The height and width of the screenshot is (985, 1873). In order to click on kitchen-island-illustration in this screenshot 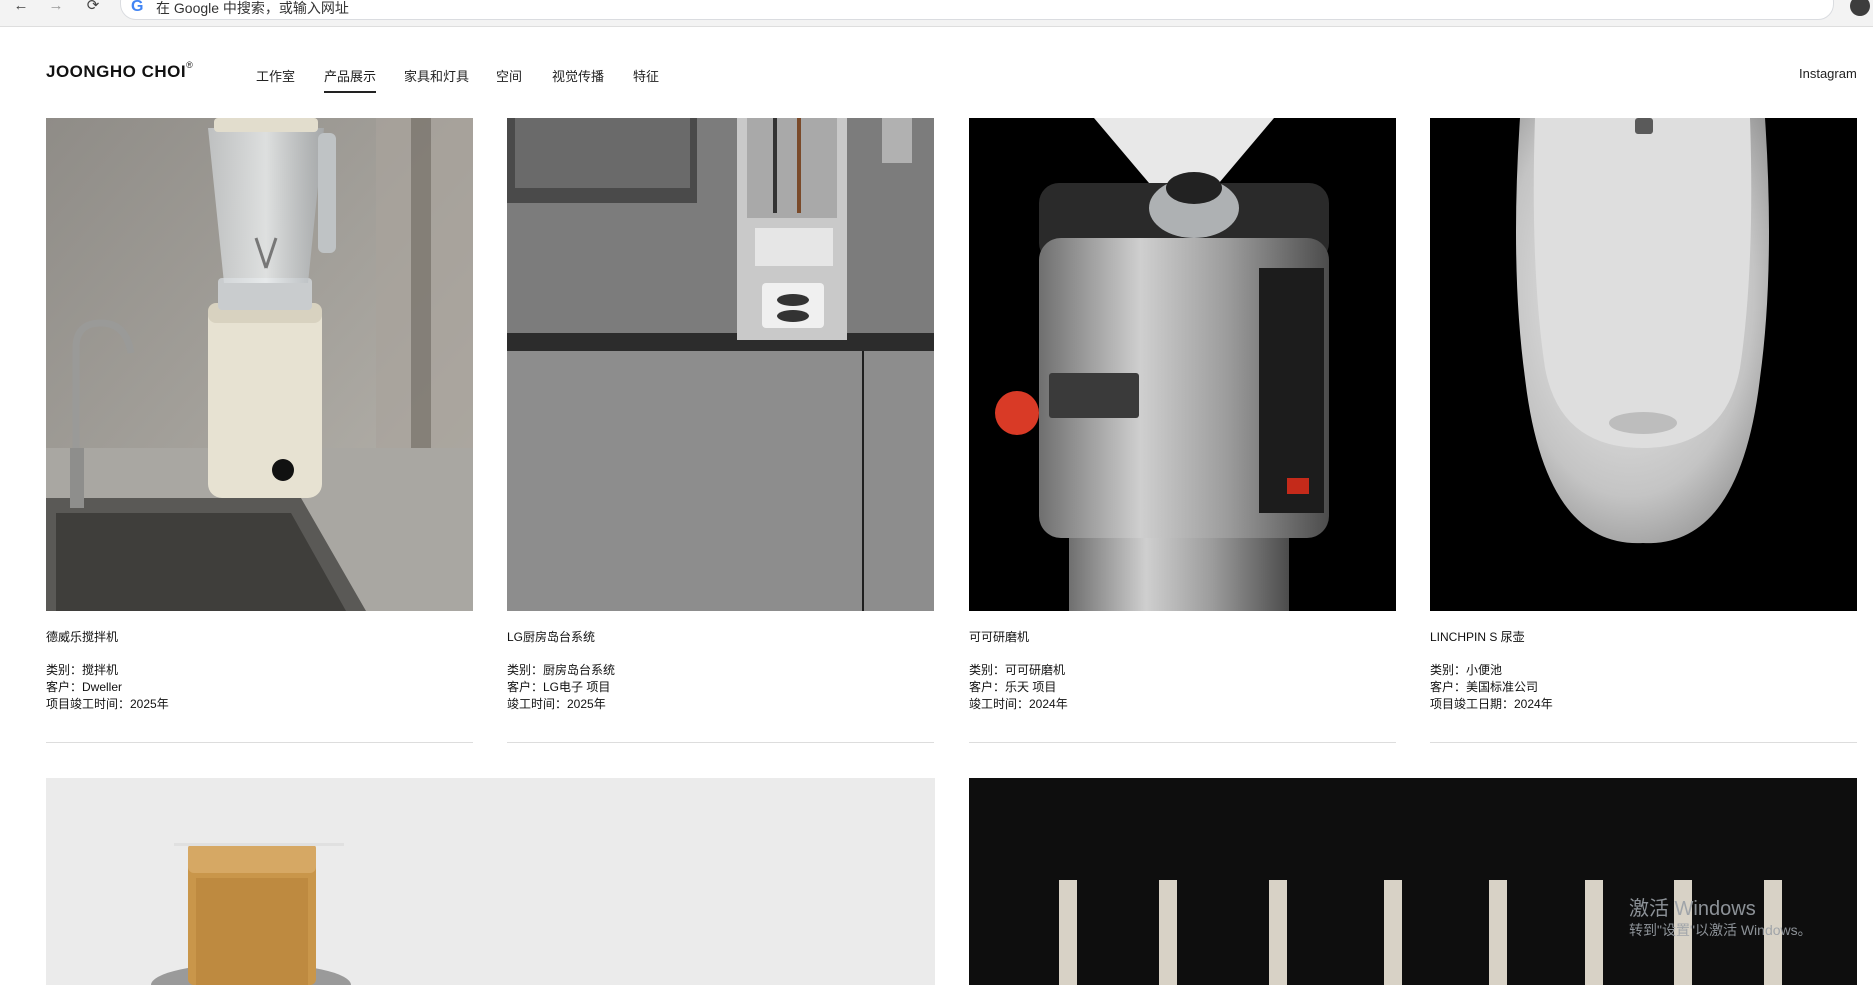, I will do `click(720, 364)`.